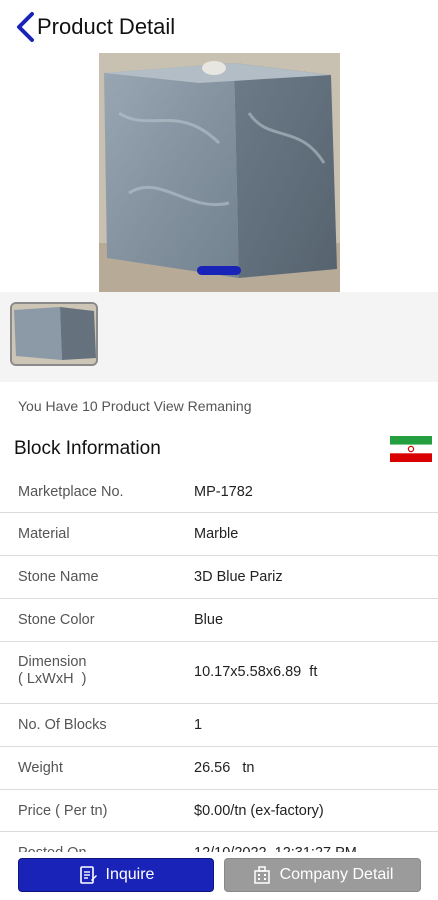  I want to click on thumbnail-image, so click(54, 334).